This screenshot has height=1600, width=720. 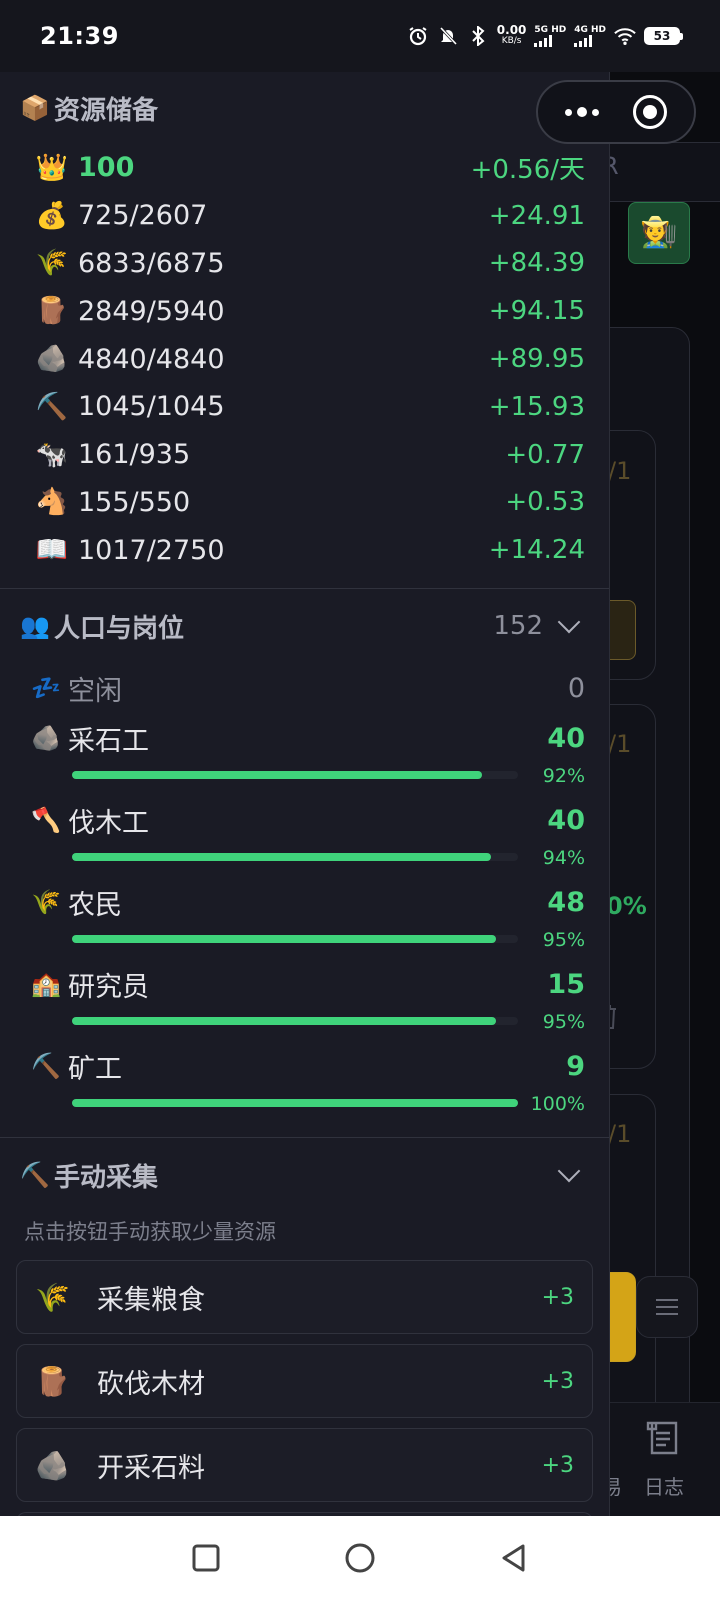 I want to click on miniprogram-capsule, so click(x=616, y=112).